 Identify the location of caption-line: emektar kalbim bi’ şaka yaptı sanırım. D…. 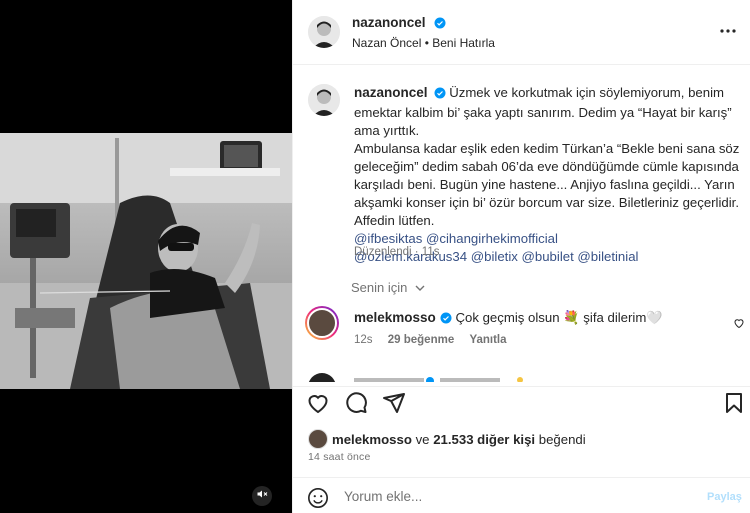
(543, 112).